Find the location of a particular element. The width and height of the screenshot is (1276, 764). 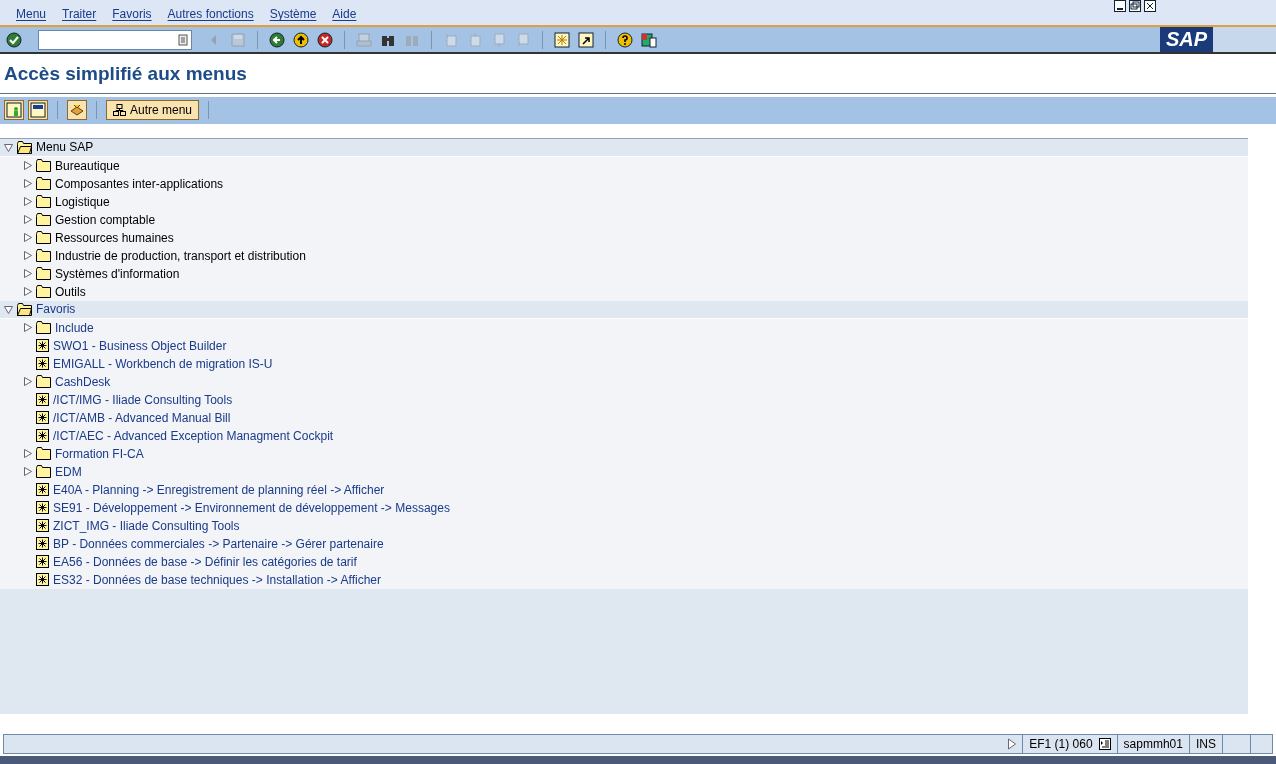

check-icon is located at coordinates (14, 39).